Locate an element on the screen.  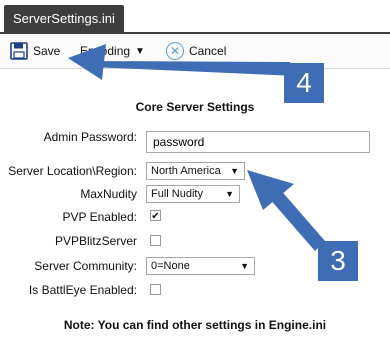
callout-badge-4: 4 is located at coordinates (304, 83).